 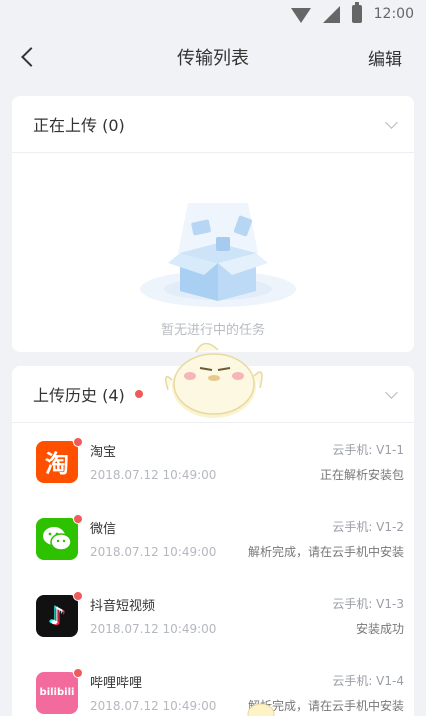 What do you see at coordinates (356, 12) in the screenshot?
I see `battery-icon` at bounding box center [356, 12].